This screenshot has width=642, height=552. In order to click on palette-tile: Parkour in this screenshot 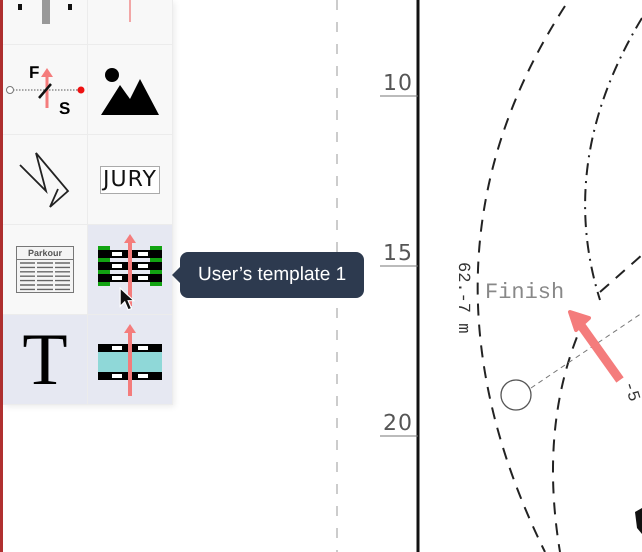, I will do `click(45, 270)`.